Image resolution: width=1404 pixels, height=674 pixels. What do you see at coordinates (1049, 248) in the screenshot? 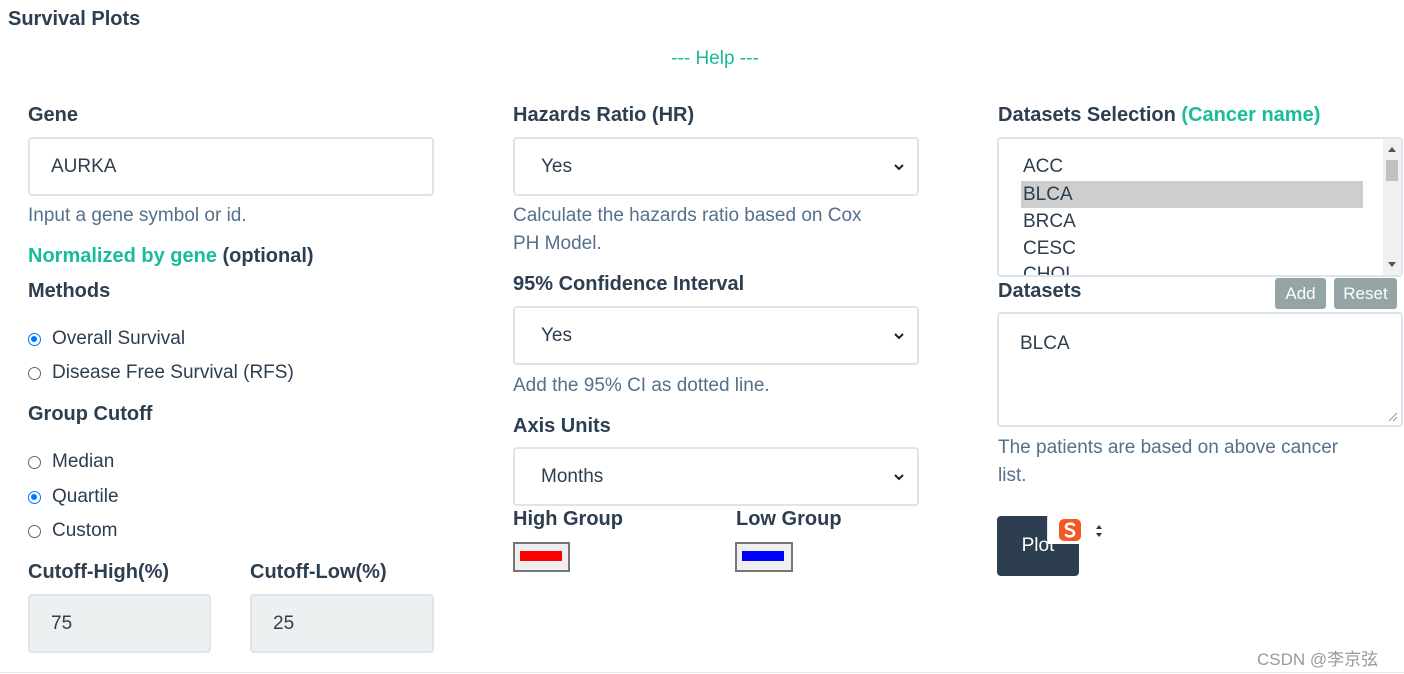
I see `list-item: CESC` at bounding box center [1049, 248].